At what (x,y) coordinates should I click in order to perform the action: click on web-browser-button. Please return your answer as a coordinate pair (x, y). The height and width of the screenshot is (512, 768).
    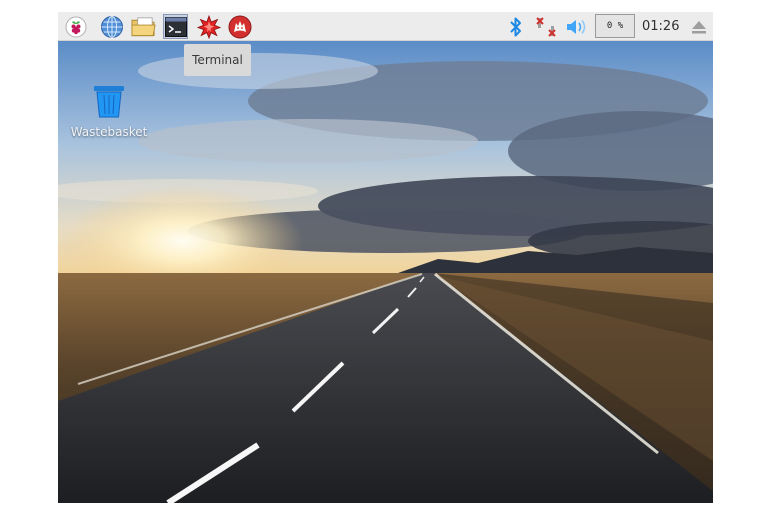
    Looking at the image, I should click on (111, 26).